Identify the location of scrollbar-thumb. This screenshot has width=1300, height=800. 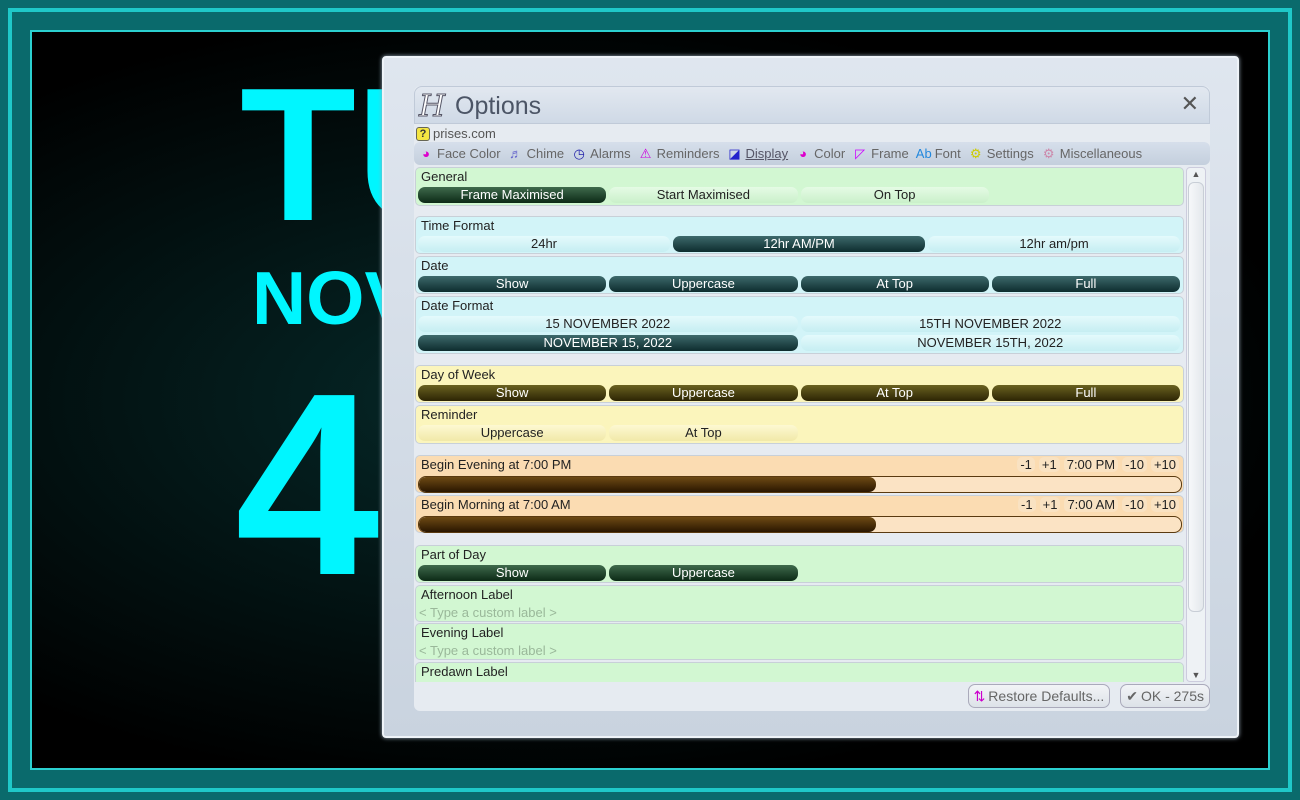
(1196, 397).